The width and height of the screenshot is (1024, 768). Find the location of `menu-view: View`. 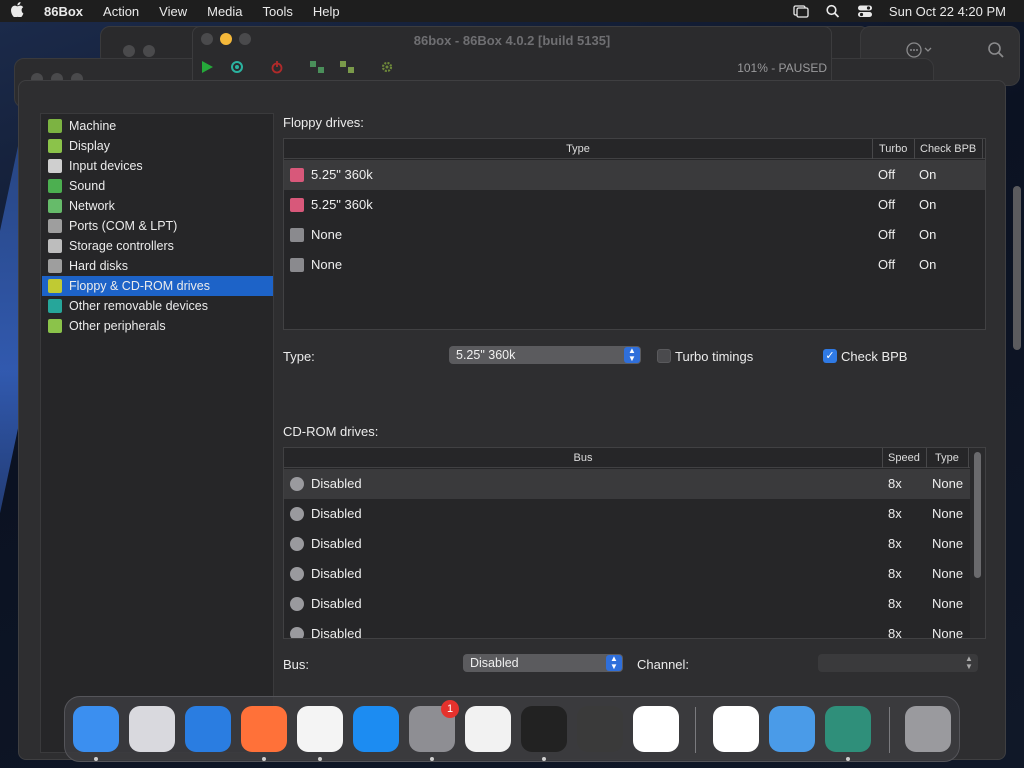

menu-view: View is located at coordinates (173, 11).